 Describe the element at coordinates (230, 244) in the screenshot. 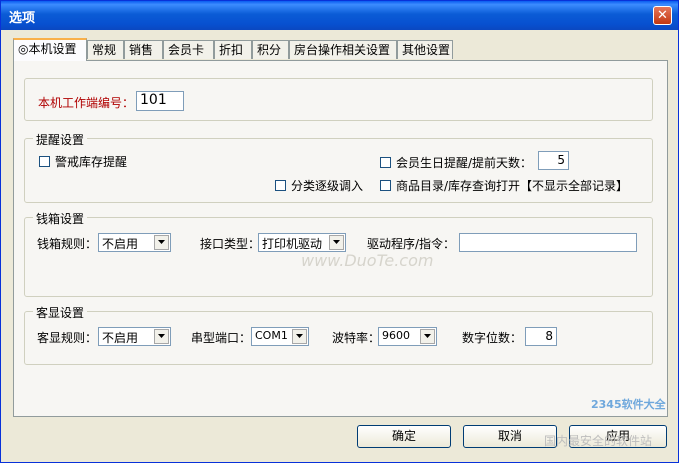

I see `port-type-label: 接口类型：` at that location.